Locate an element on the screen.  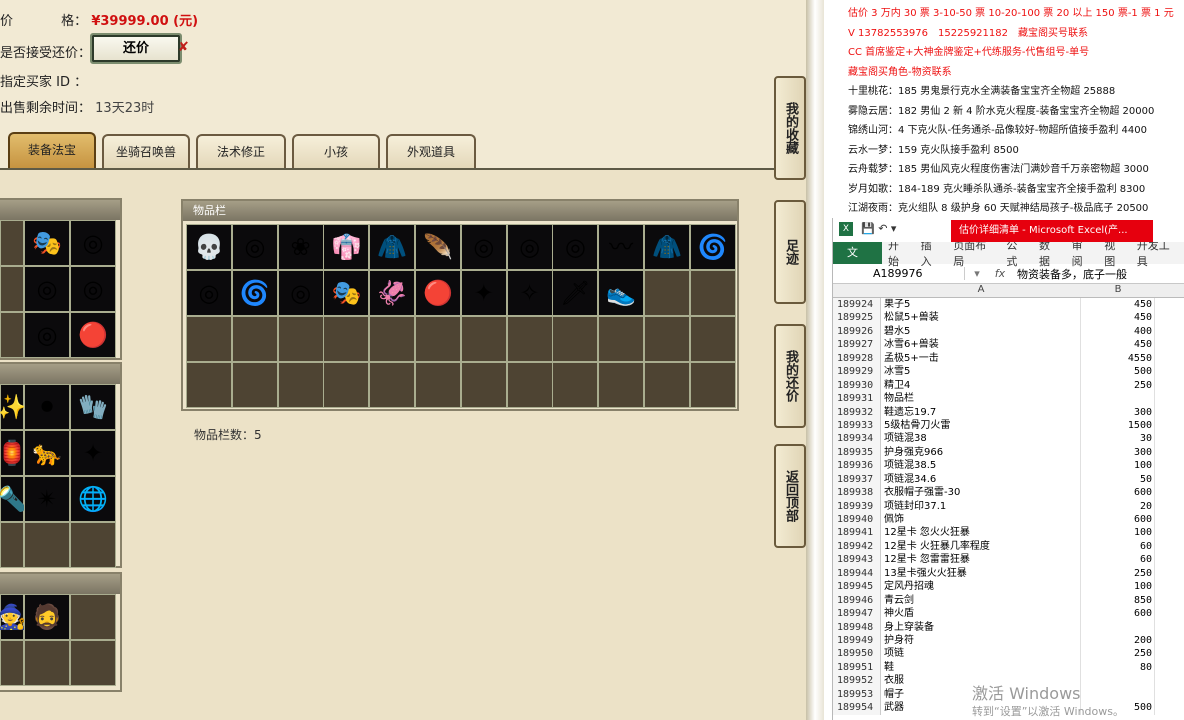
row-number: 189954 is located at coordinates (857, 708).